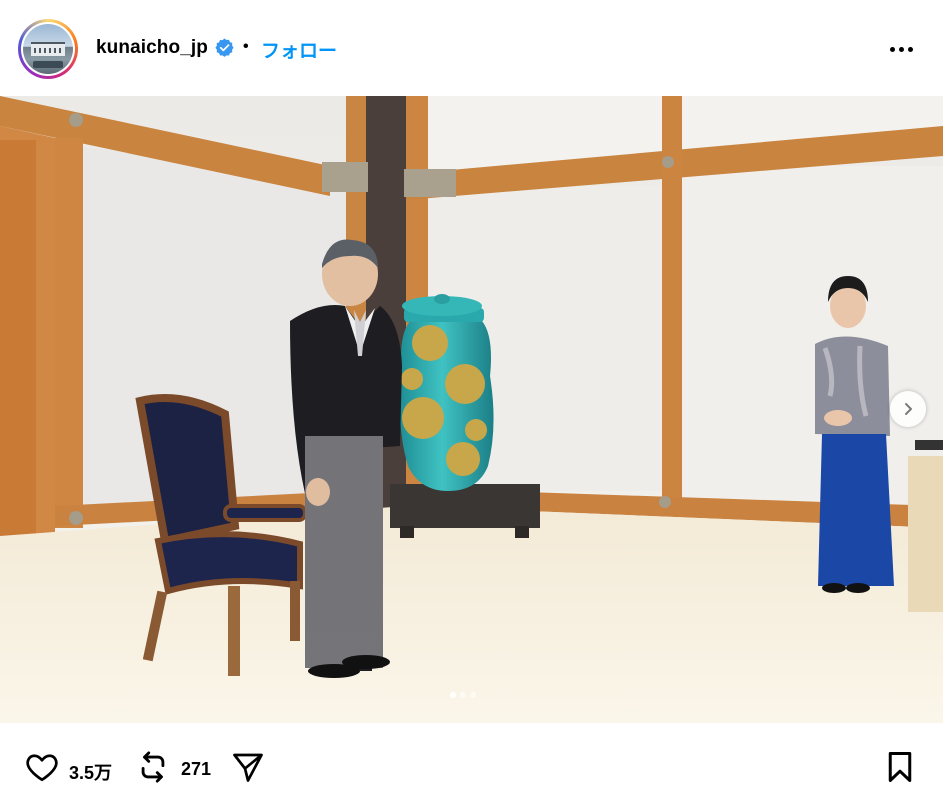 The height and width of the screenshot is (793, 943). What do you see at coordinates (299, 49) in the screenshot?
I see `follow-button: フォロー` at bounding box center [299, 49].